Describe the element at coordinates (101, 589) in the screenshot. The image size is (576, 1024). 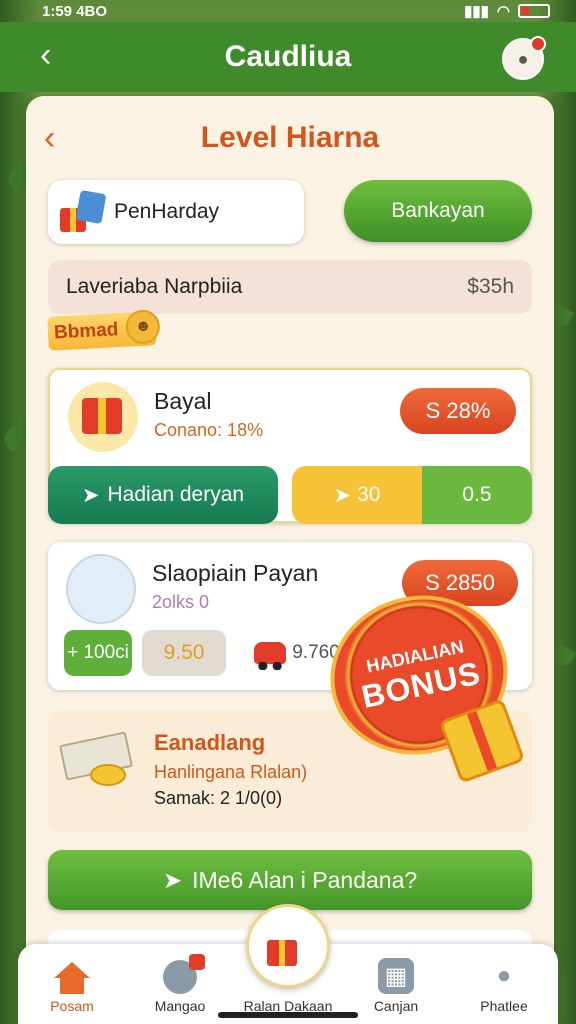
I see `document-icon` at that location.